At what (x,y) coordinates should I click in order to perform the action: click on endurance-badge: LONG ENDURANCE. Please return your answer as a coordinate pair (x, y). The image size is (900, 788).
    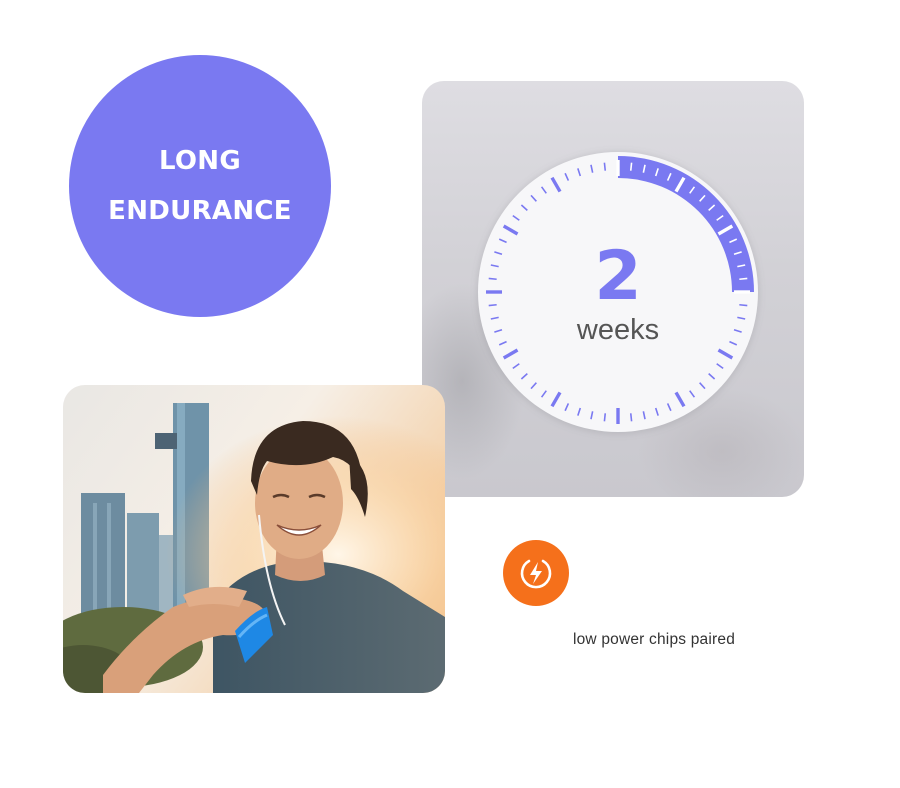
    Looking at the image, I should click on (200, 186).